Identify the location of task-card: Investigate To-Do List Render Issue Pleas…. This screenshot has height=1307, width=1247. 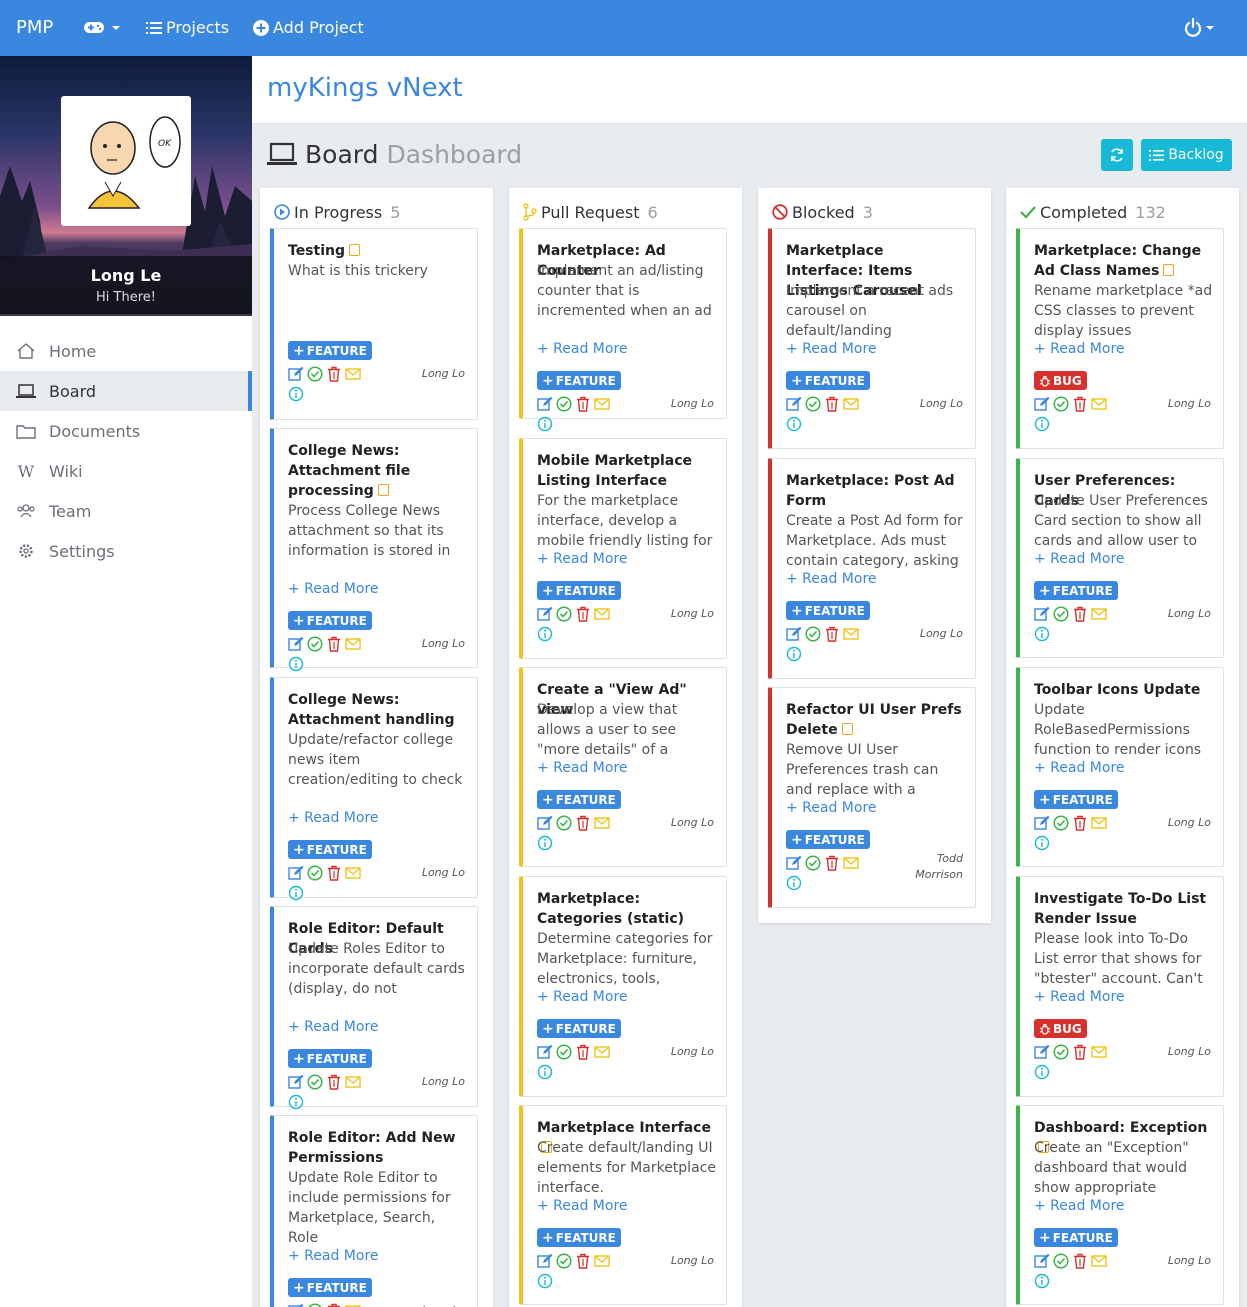
(1120, 986).